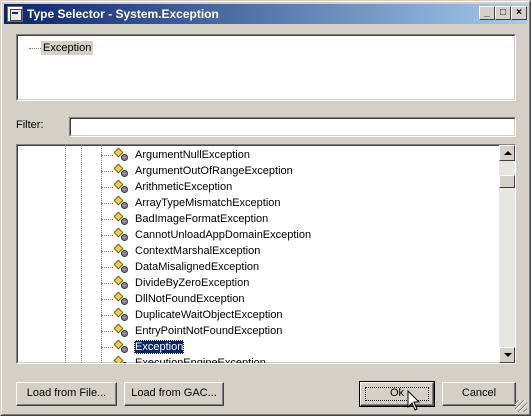 This screenshot has height=416, width=531. I want to click on scrollbar-thumb, so click(507, 181).